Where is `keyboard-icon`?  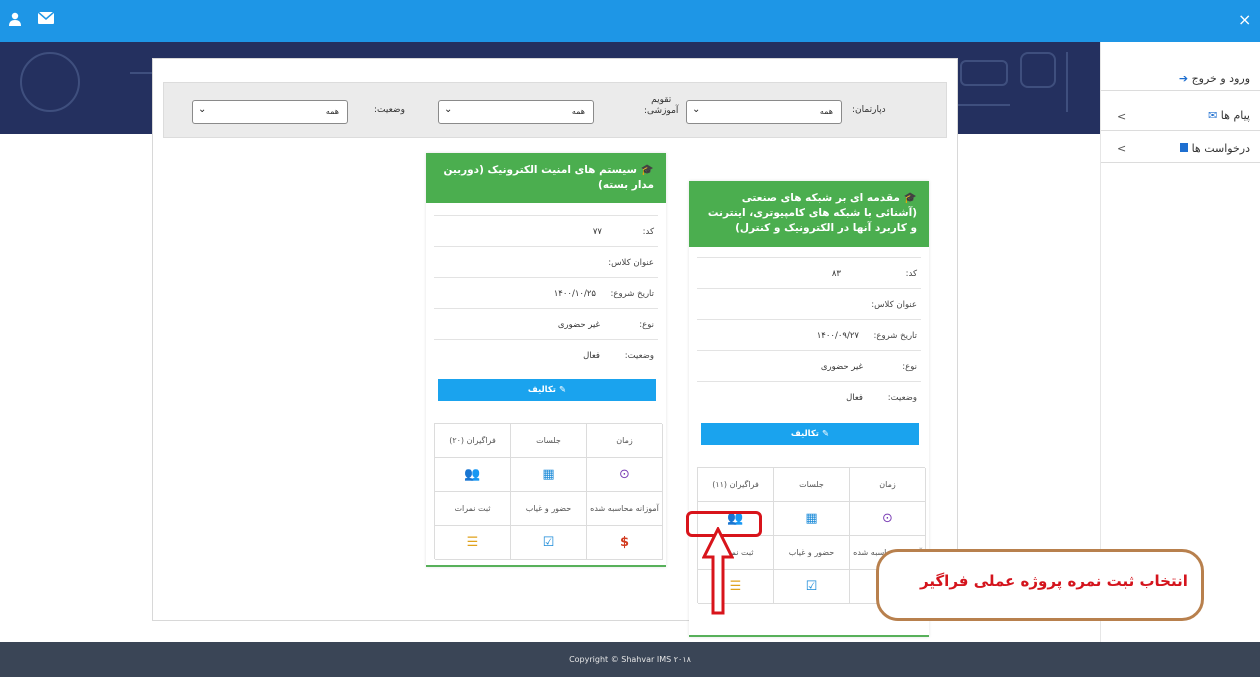
keyboard-icon is located at coordinates (984, 73).